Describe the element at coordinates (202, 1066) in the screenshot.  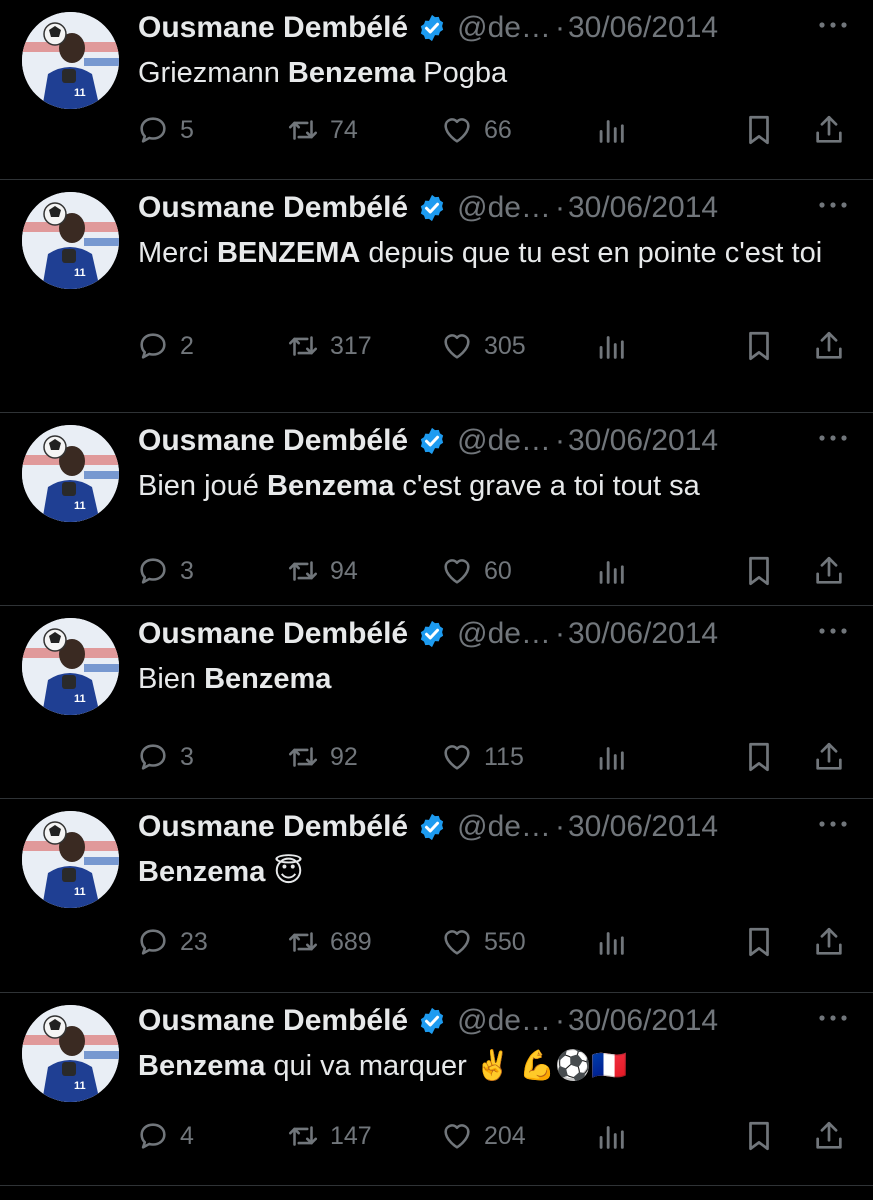
I see `mention-bold-text: Benzema` at that location.